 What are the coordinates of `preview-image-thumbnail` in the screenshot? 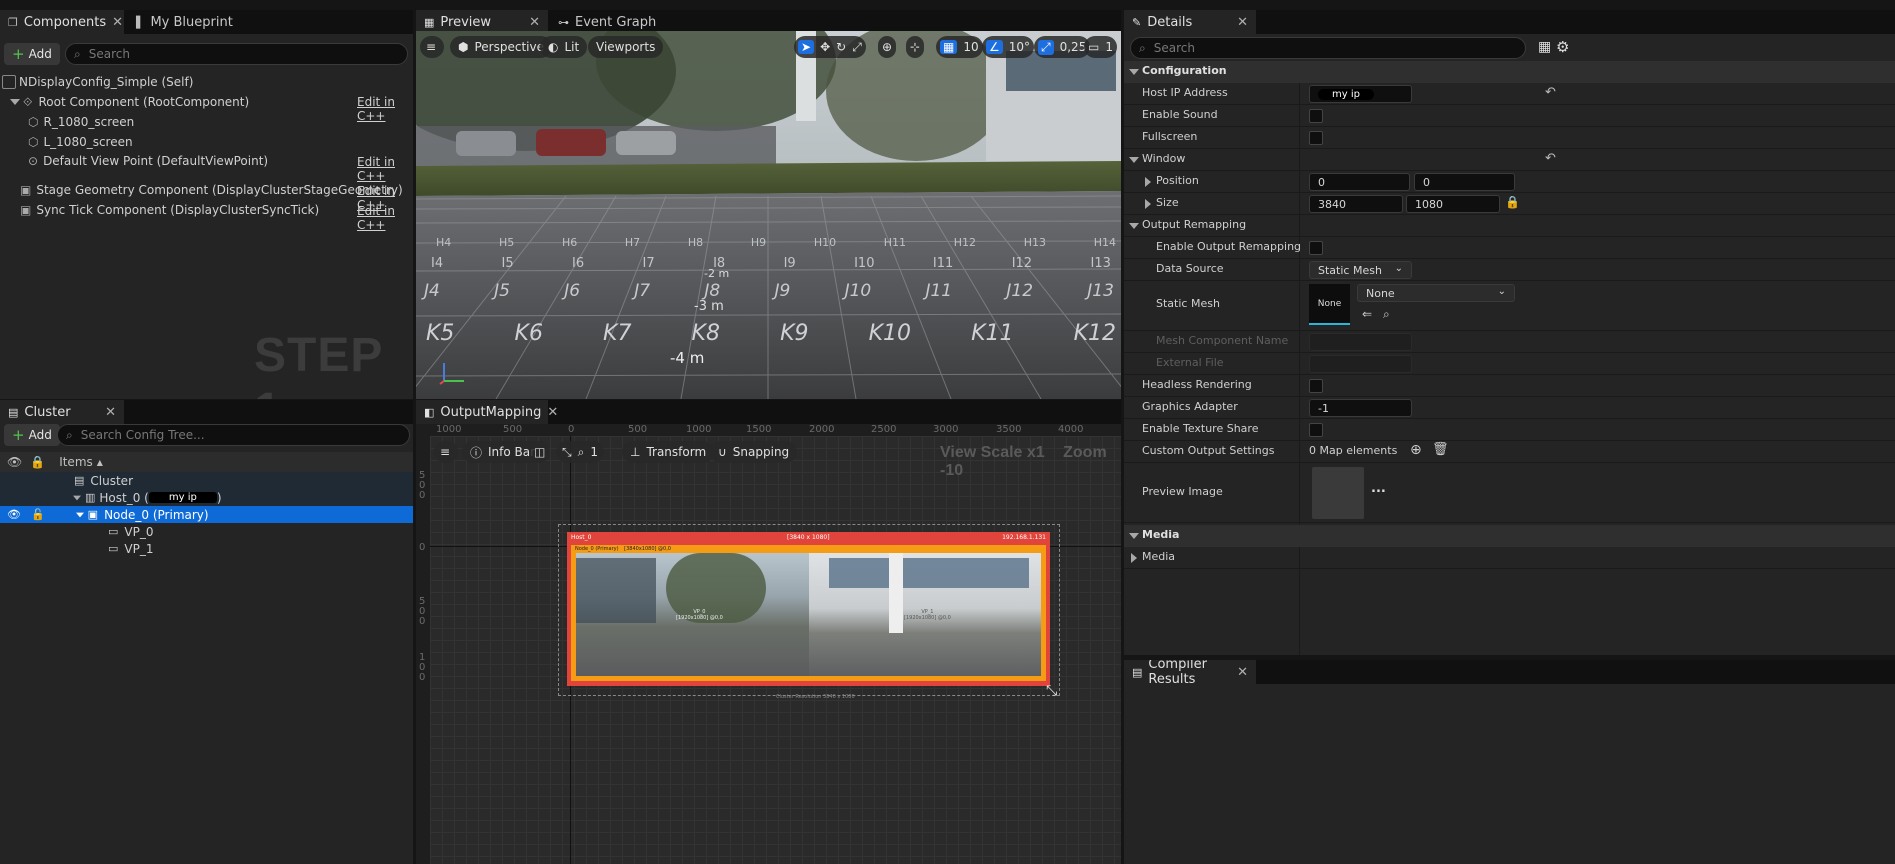 It's located at (1338, 493).